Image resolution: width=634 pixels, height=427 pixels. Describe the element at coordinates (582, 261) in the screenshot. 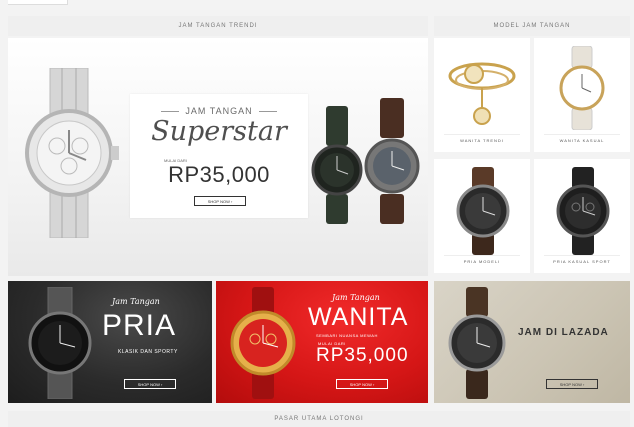

I see `model-label: PRIA KASUAL SPORT` at that location.